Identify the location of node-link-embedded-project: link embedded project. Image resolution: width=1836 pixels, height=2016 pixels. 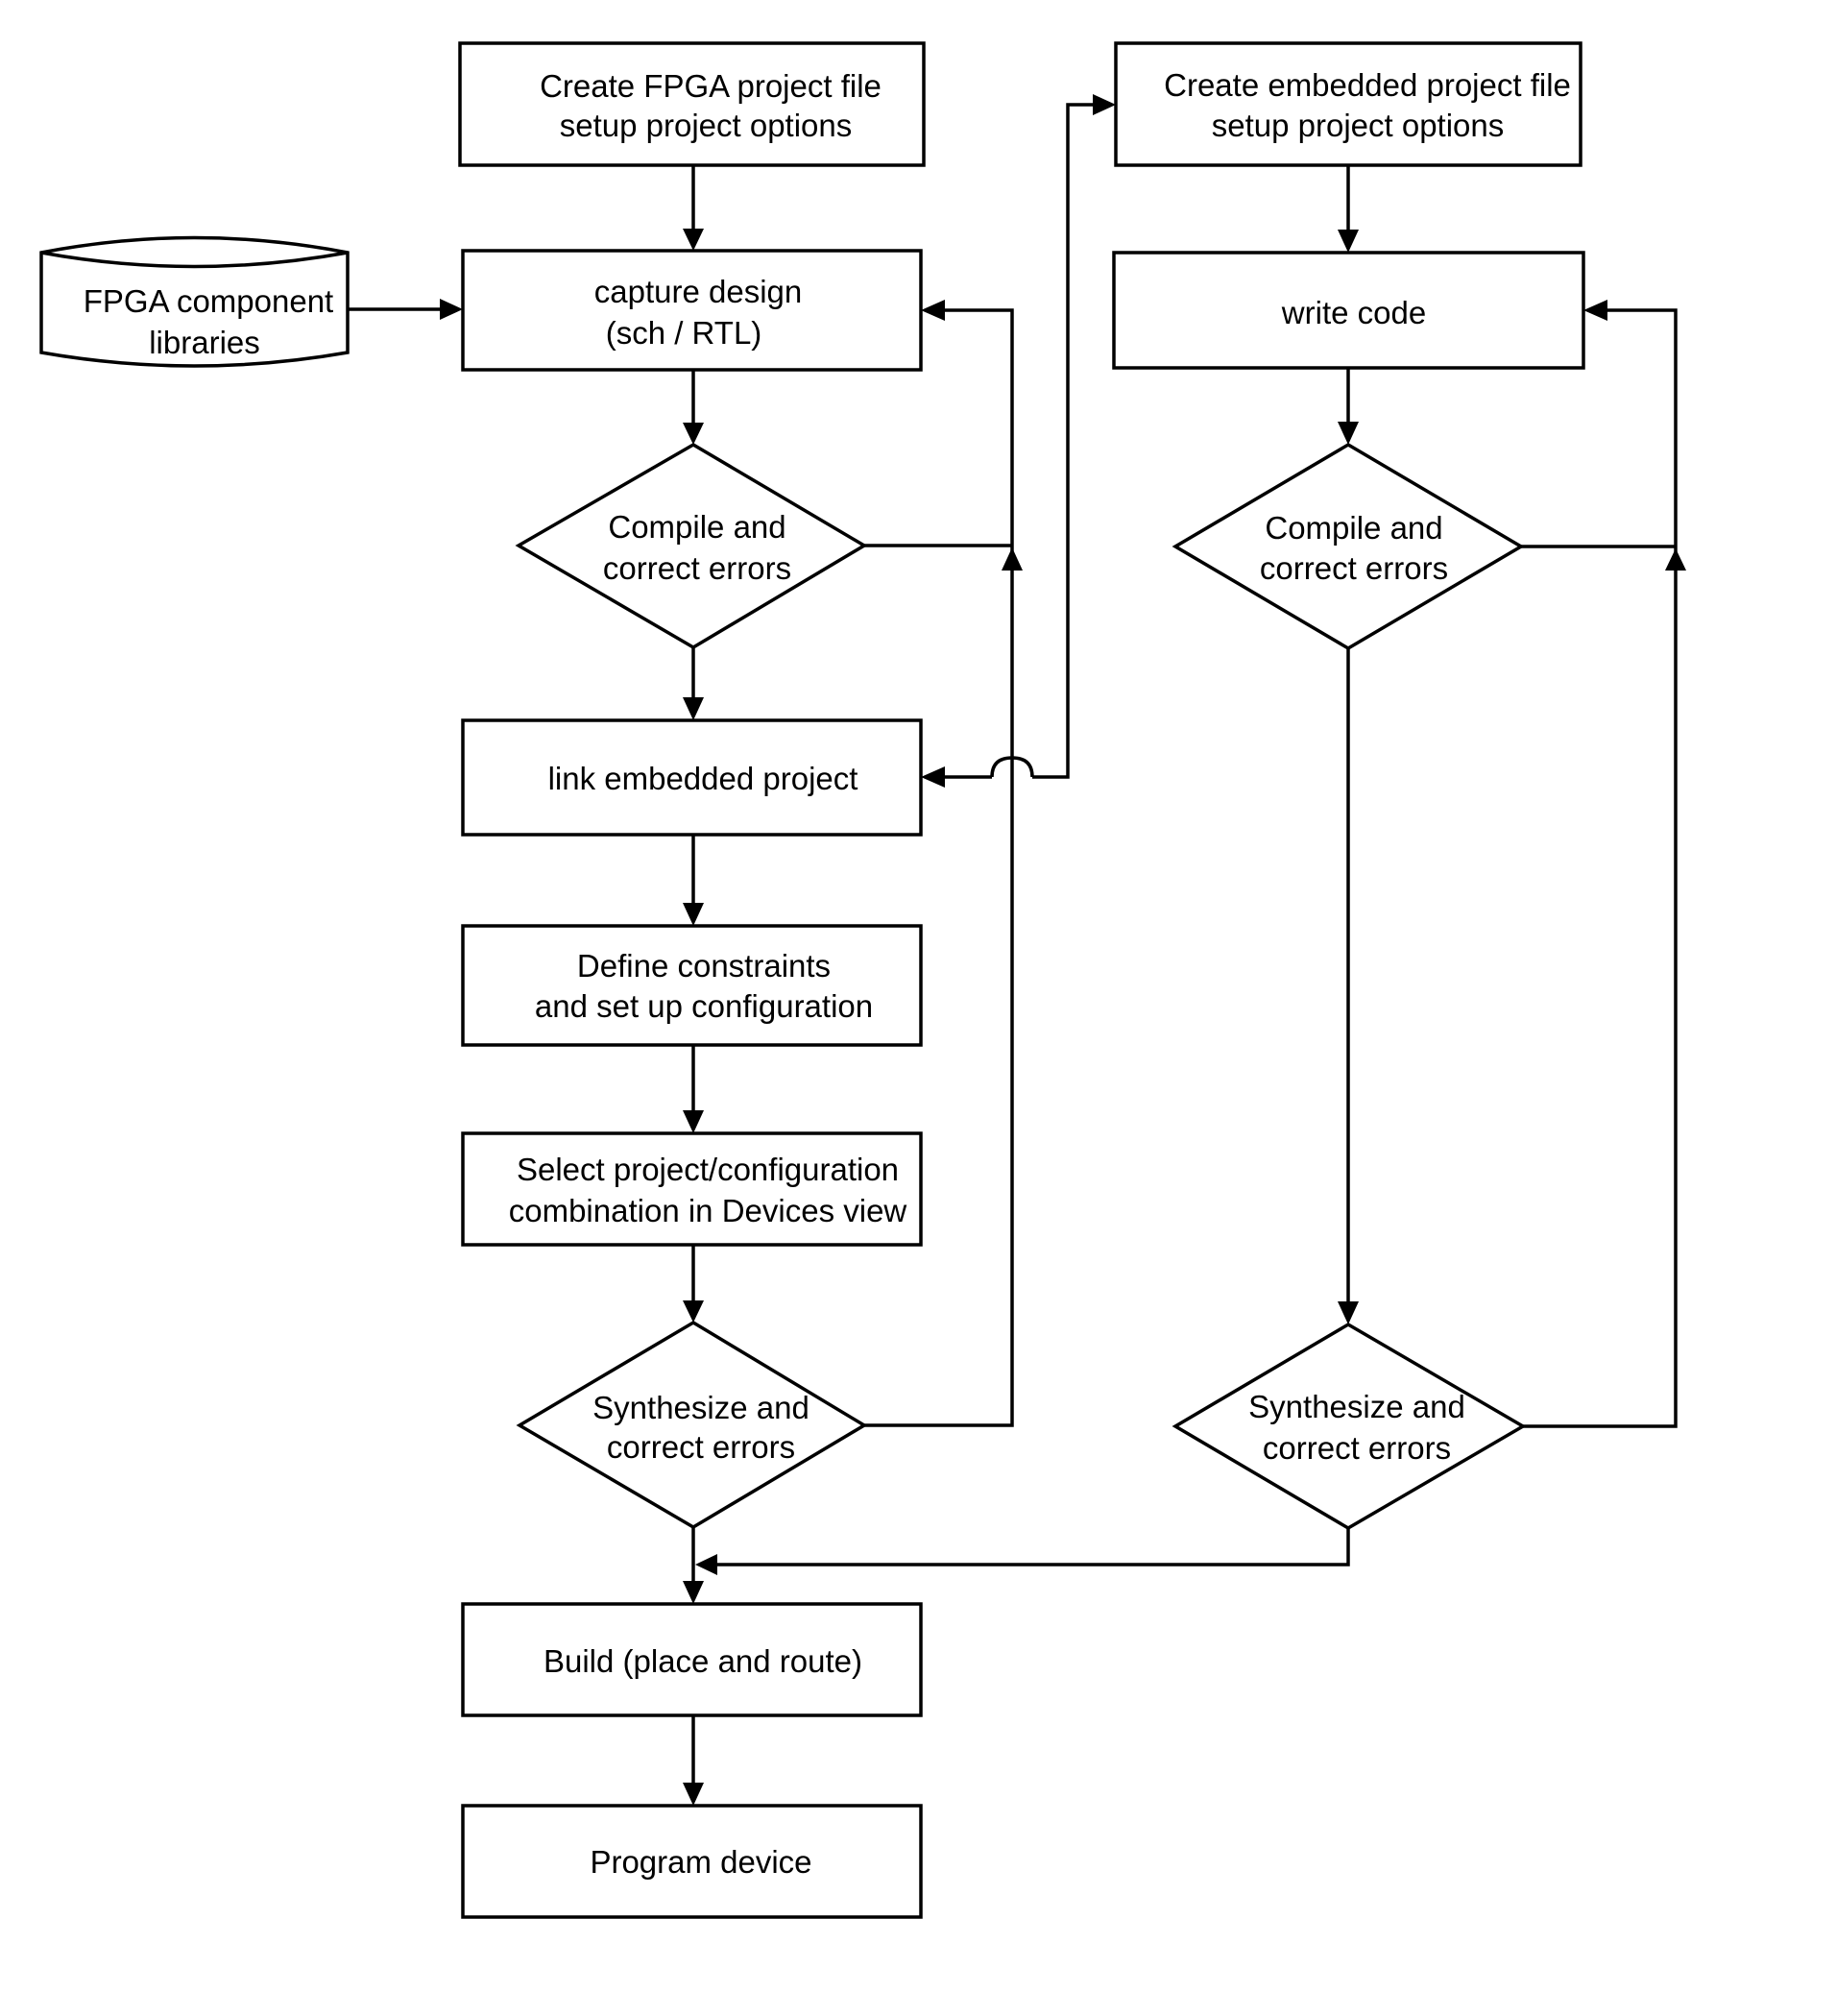
(692, 777).